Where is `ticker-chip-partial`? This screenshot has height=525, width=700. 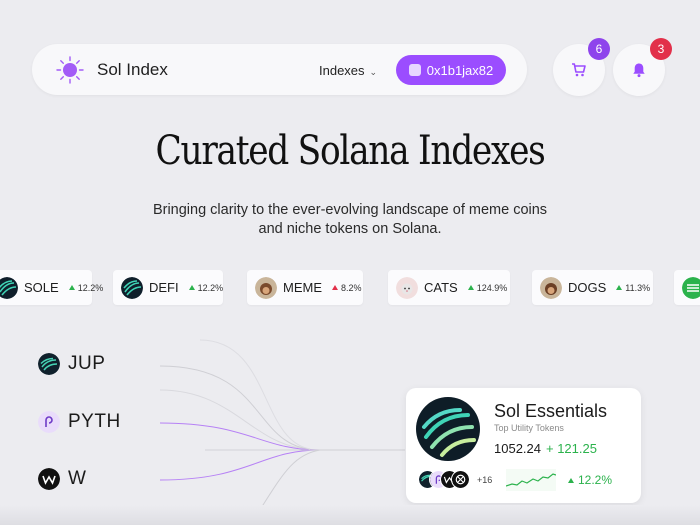 ticker-chip-partial is located at coordinates (687, 287).